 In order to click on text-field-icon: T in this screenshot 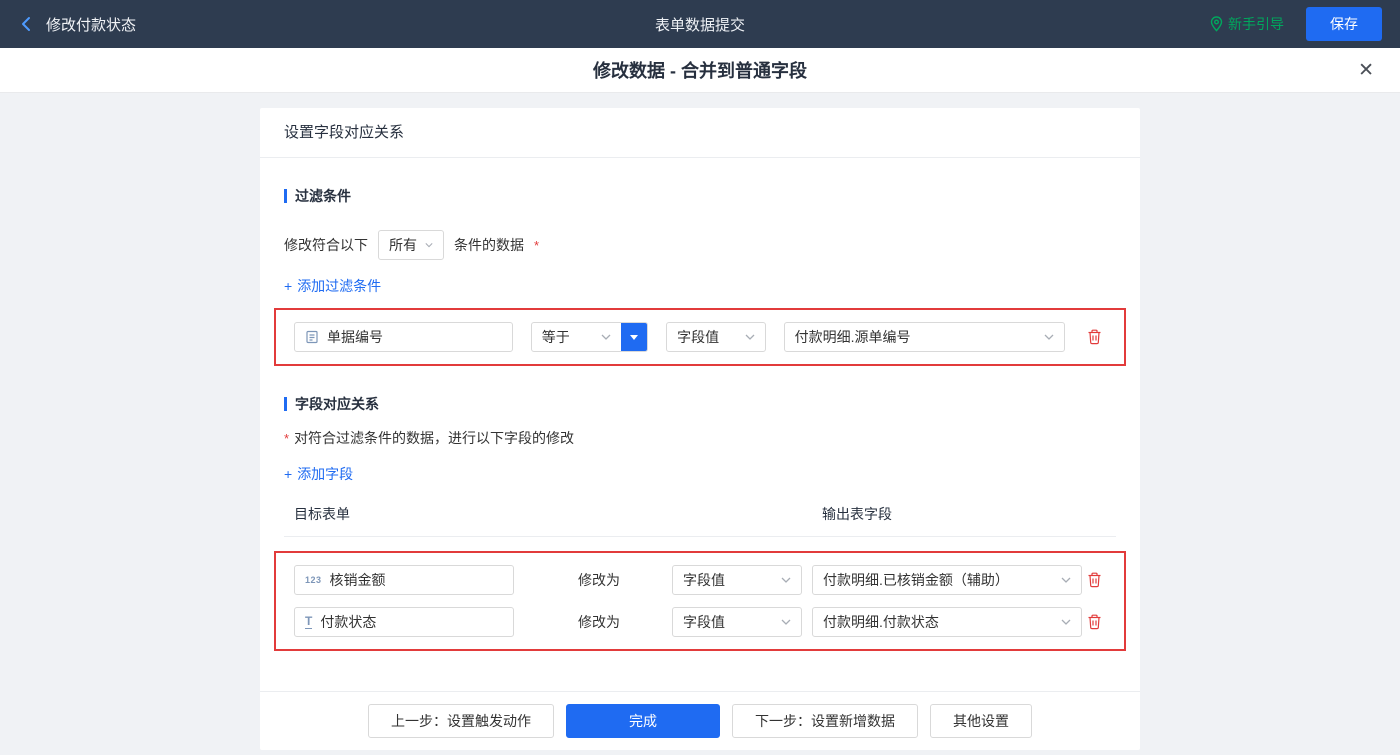, I will do `click(309, 621)`.